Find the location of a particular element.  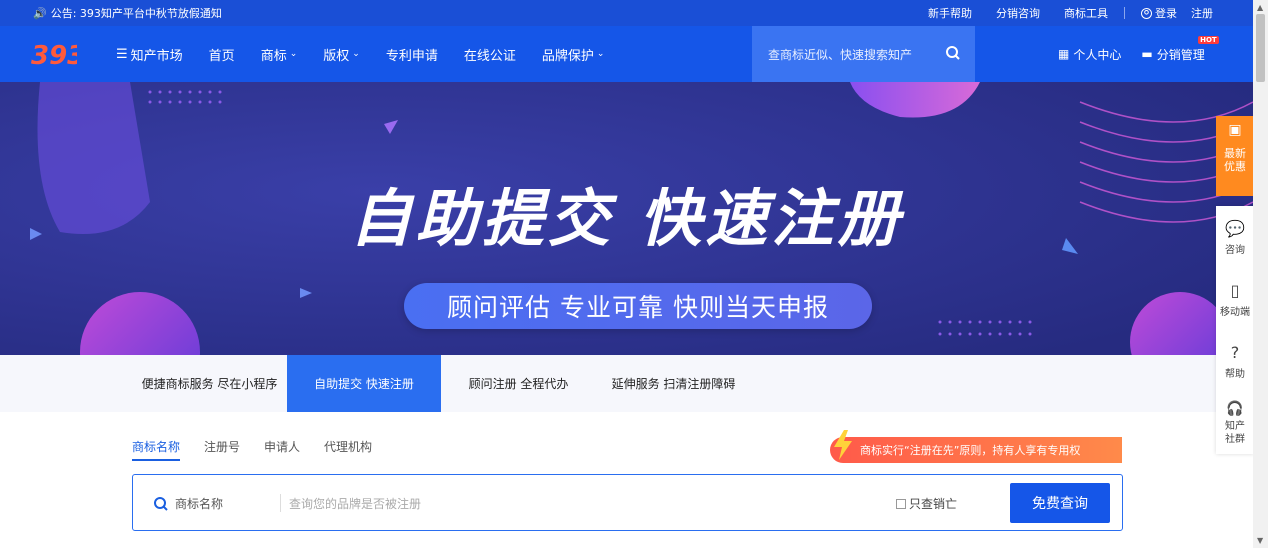

dist-consult-link: 分销咨询 is located at coordinates (1018, 13).